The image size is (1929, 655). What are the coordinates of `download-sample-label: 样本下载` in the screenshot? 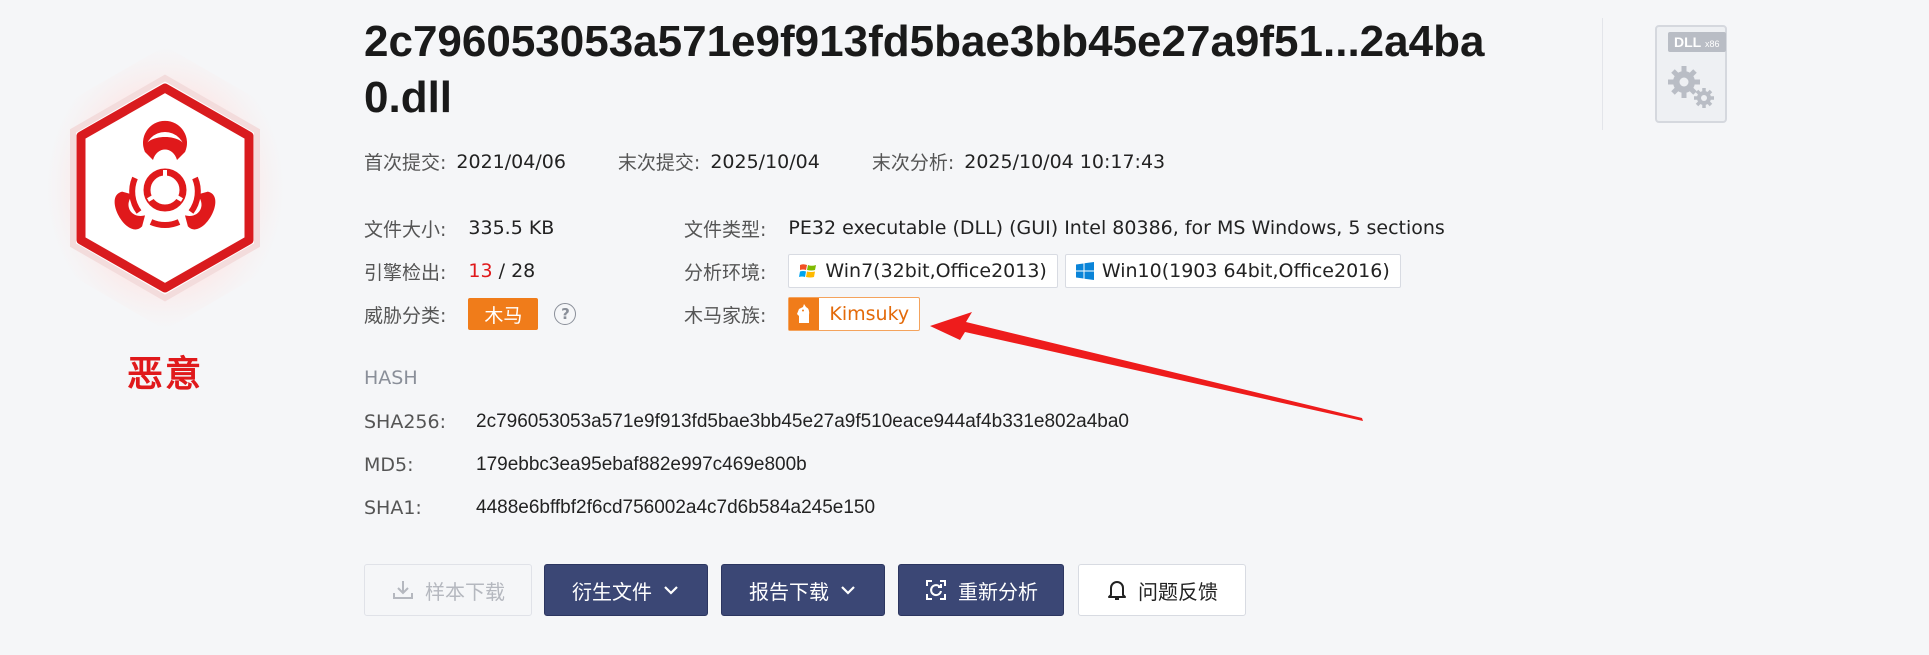 It's located at (465, 591).